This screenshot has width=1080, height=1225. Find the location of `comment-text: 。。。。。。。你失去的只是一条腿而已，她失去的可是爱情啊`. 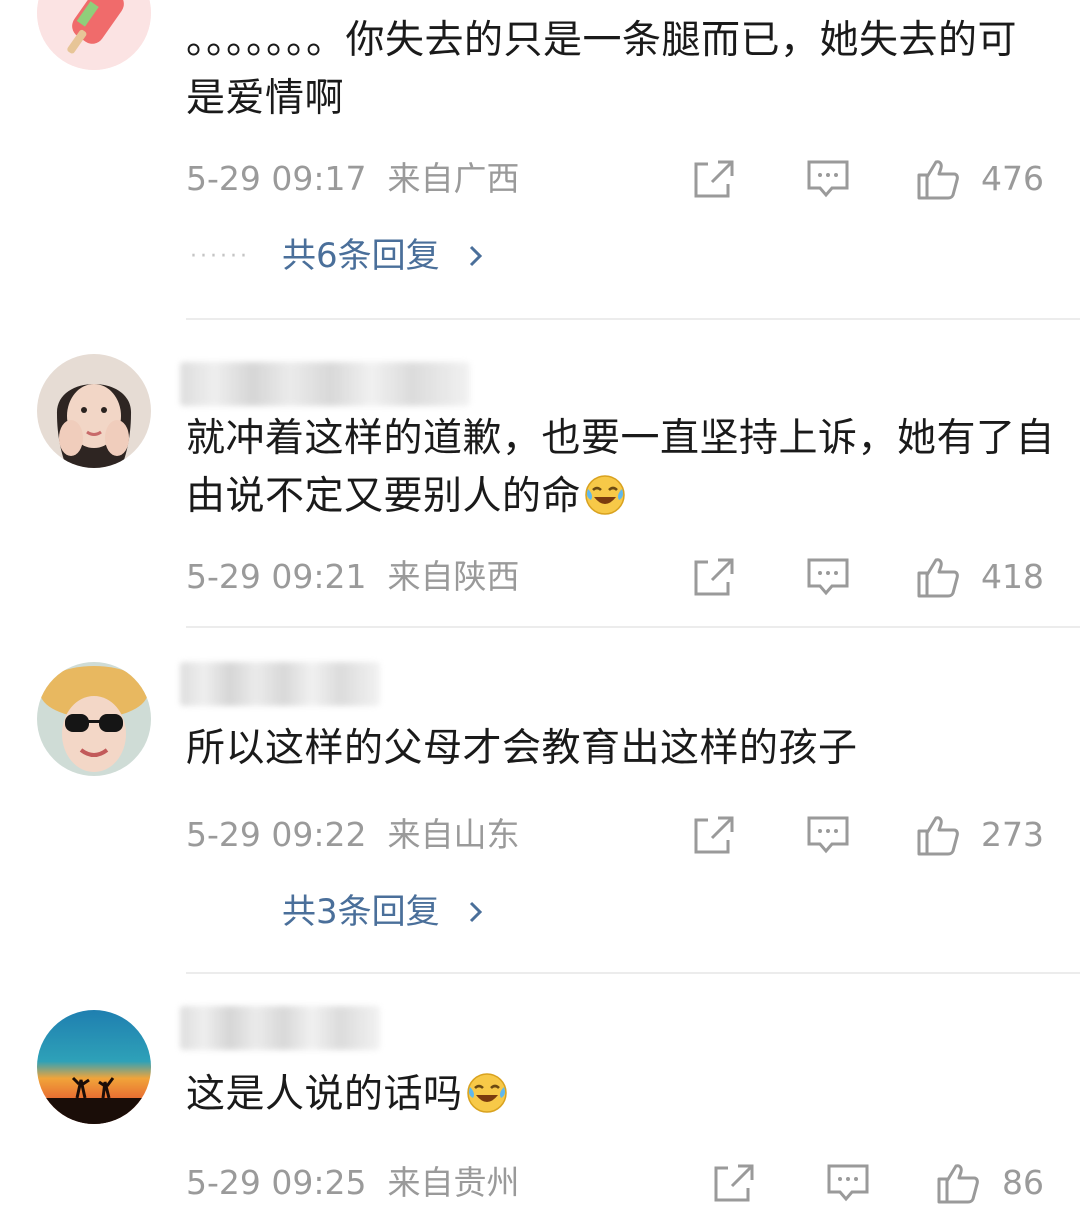

comment-text: 。。。。。。。你失去的只是一条腿而已，她失去的可是爱情啊 is located at coordinates (602, 69).